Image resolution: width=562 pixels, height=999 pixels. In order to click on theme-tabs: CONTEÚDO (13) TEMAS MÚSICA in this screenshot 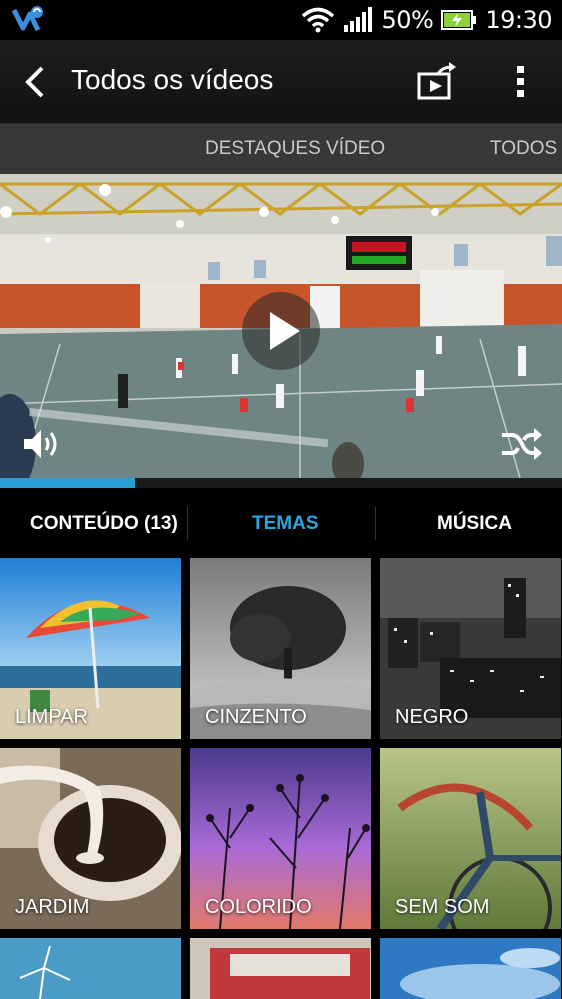, I will do `click(281, 523)`.